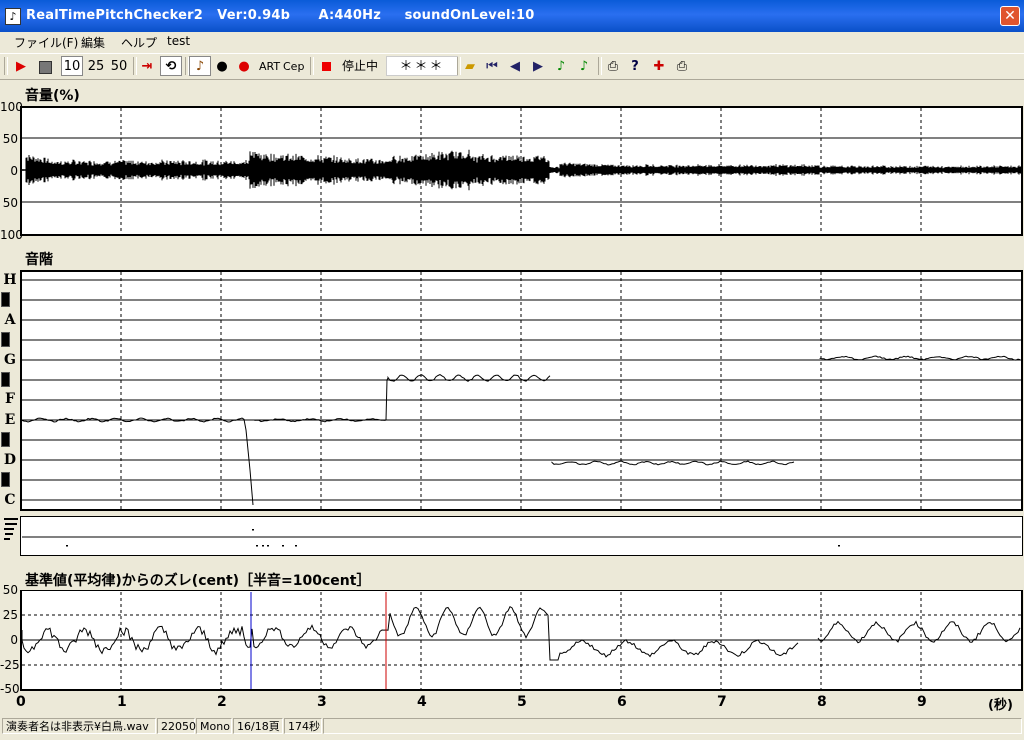 This screenshot has width=1024, height=740. What do you see at coordinates (79, 726) in the screenshot?
I see `status-file: 演奏者名は非表示¥白鳥.wav` at bounding box center [79, 726].